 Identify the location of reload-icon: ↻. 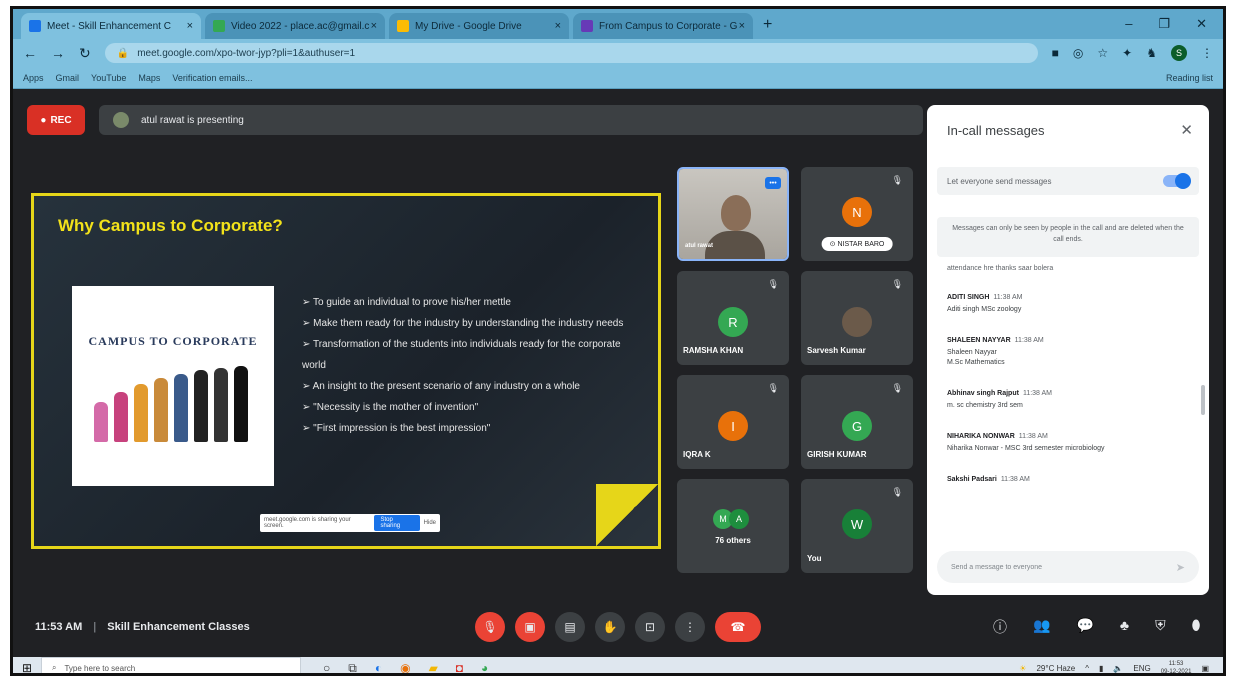
(85, 53).